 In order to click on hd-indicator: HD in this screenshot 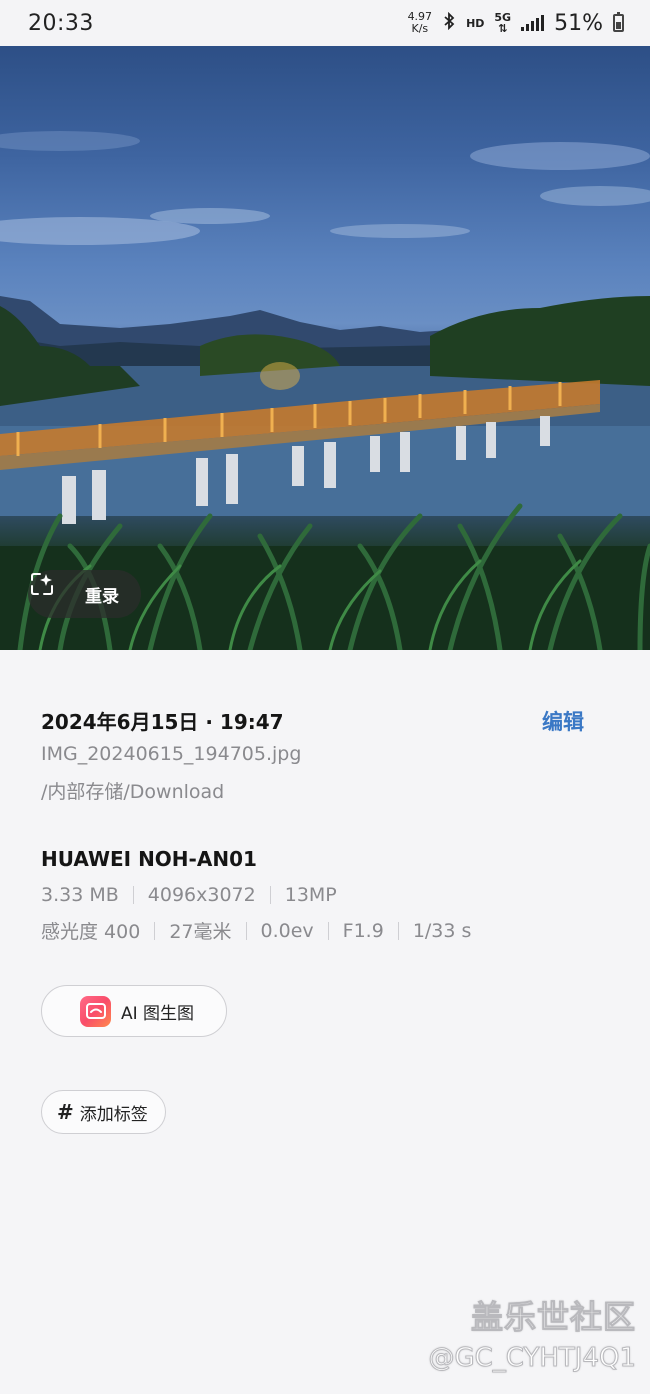, I will do `click(475, 23)`.